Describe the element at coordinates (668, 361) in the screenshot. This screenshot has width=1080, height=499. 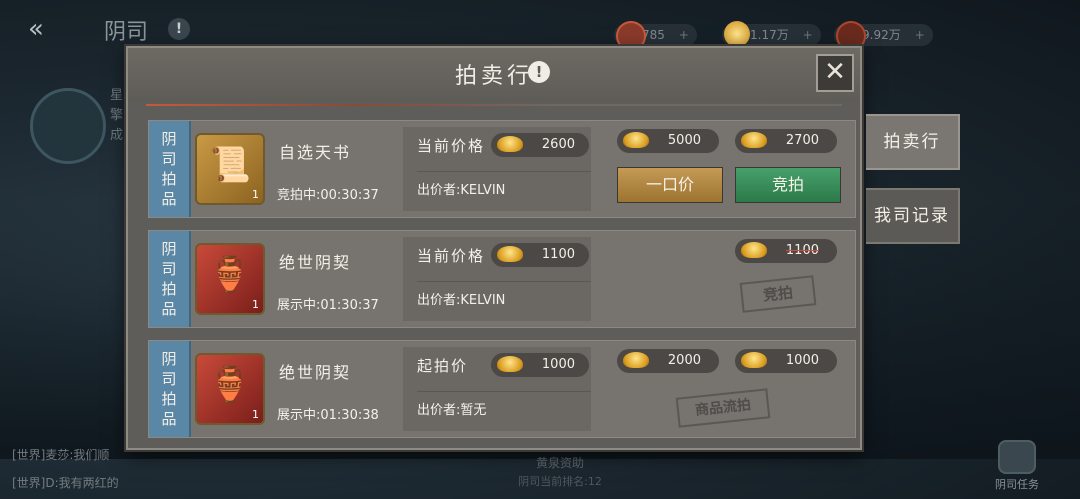
I see `buyout-price: 2000` at that location.